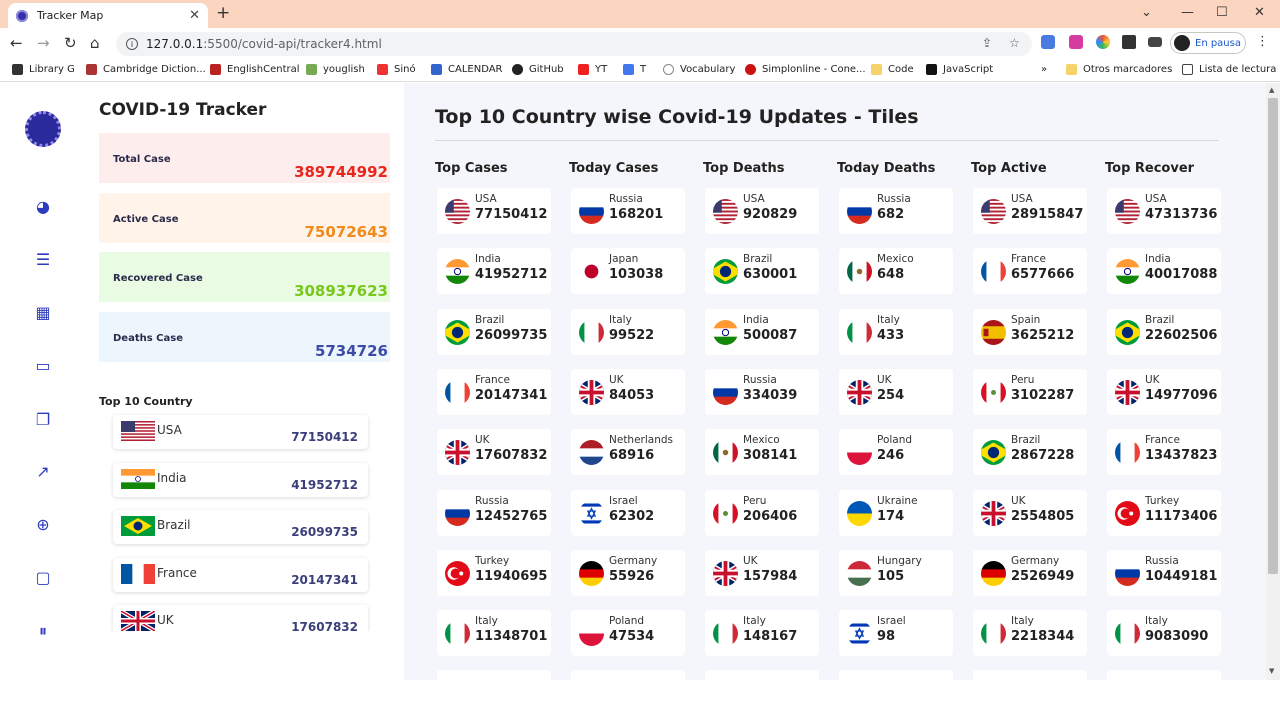 Image resolution: width=1280 pixels, height=716 pixels. Describe the element at coordinates (43, 43) in the screenshot. I see `forward-icon: →` at that location.